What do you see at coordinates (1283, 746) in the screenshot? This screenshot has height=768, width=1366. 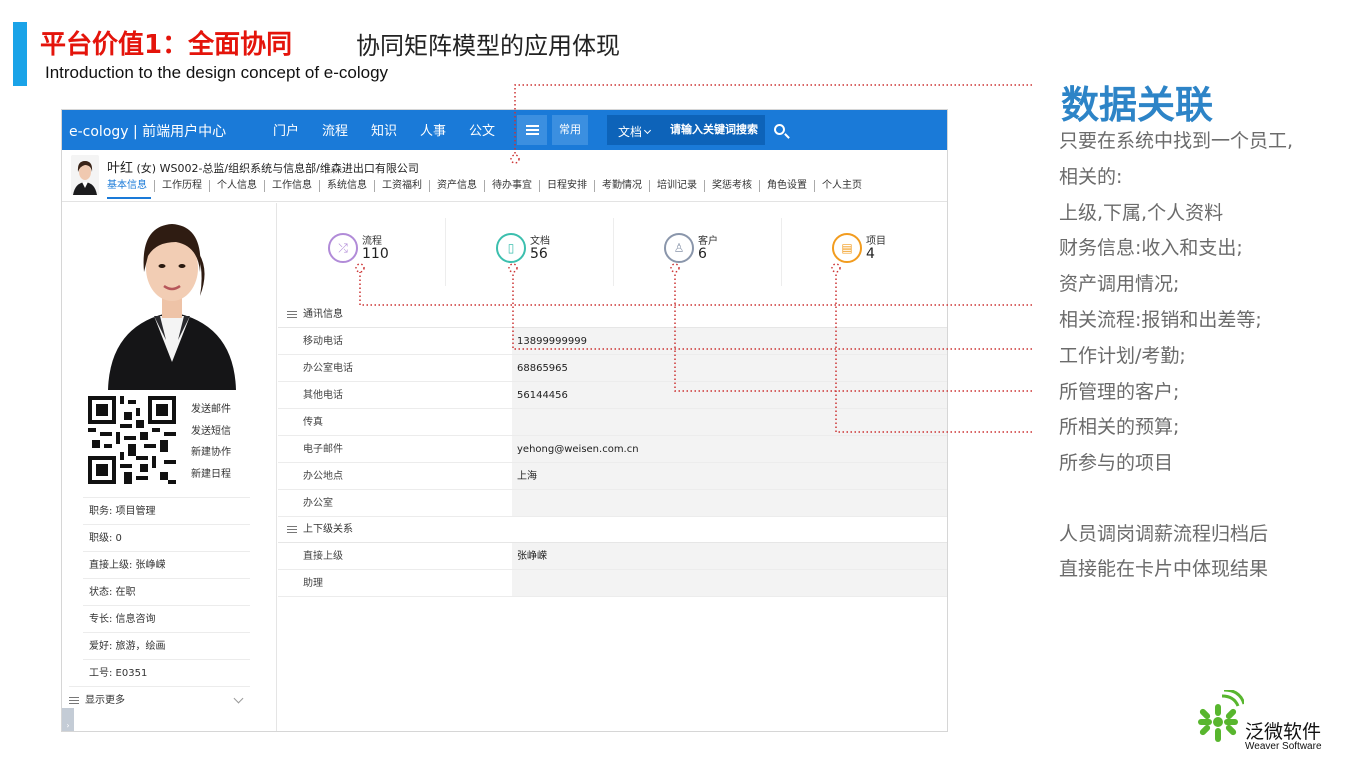 I see `logo-text-en: Weaver Software` at bounding box center [1283, 746].